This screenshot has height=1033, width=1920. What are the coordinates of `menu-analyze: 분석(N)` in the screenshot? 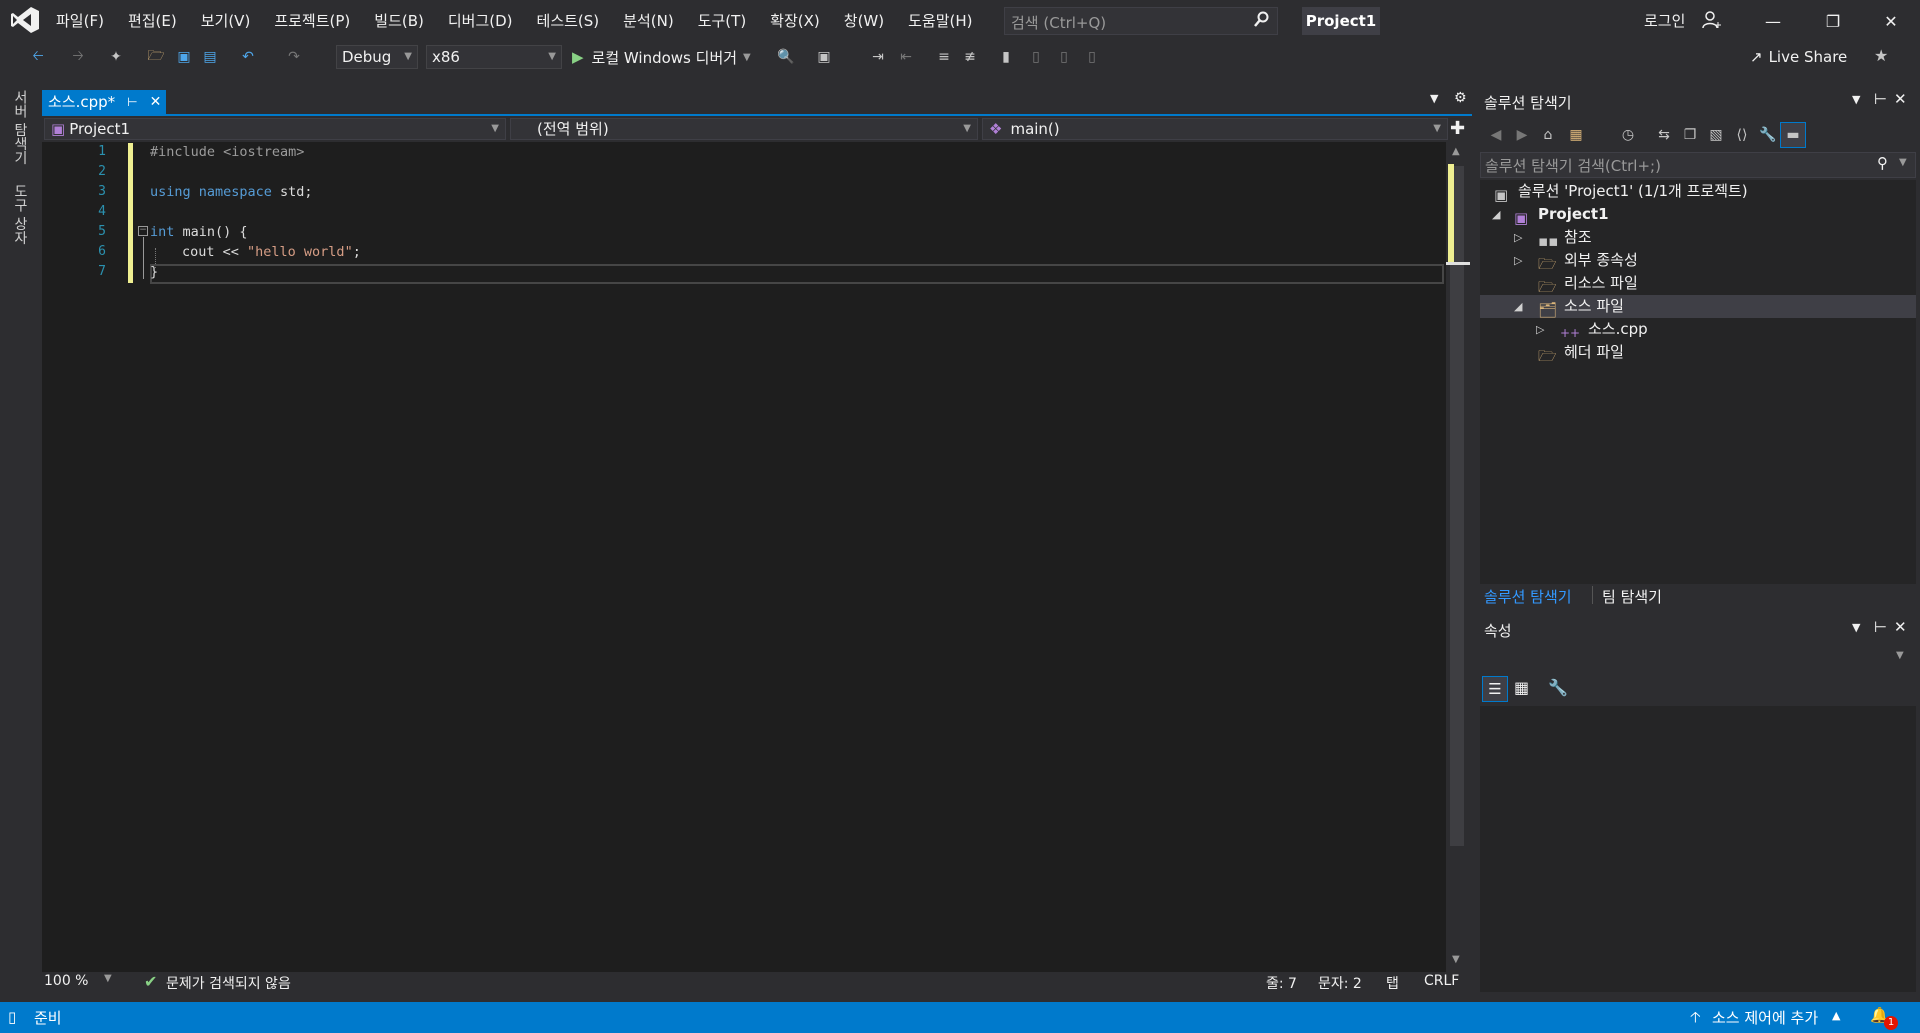 It's located at (648, 21).